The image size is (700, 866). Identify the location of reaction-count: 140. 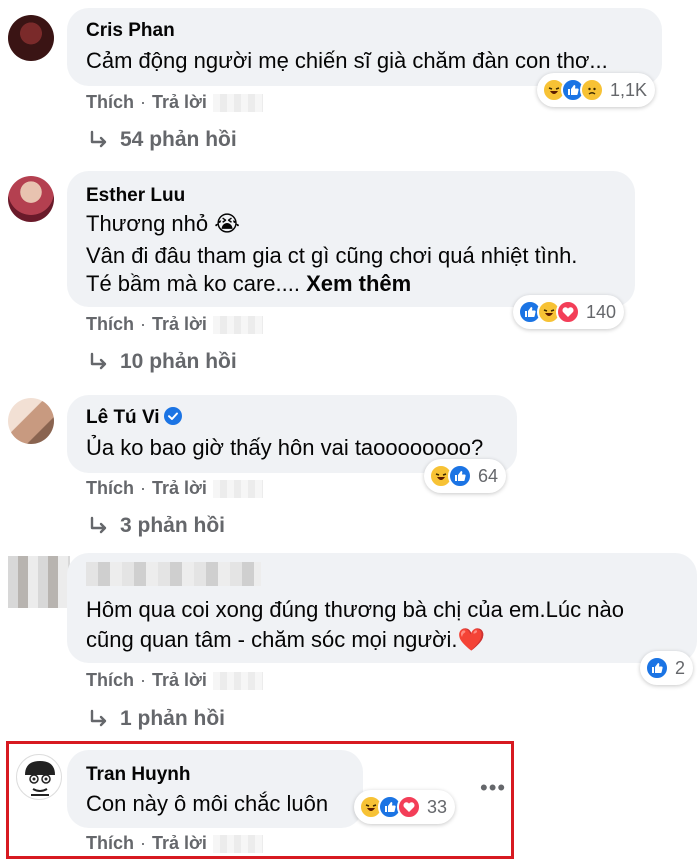
(601, 311).